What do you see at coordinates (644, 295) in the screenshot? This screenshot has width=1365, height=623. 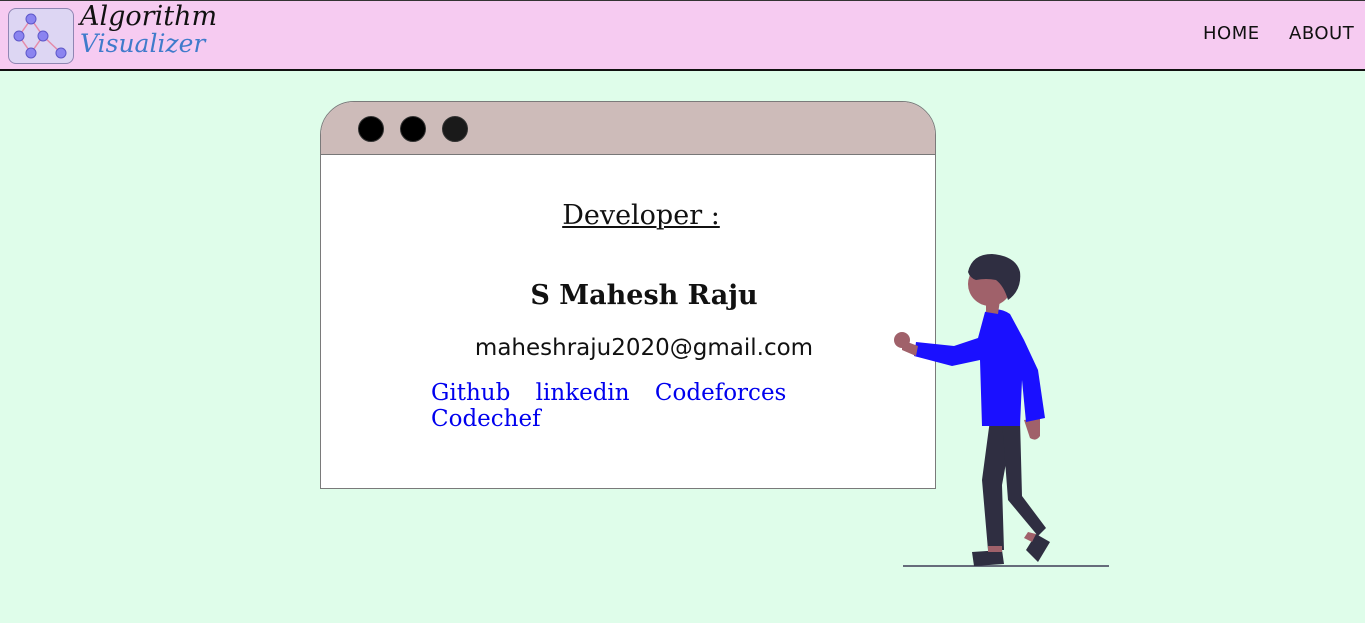 I see `developer-name: S Mahesh Raju` at bounding box center [644, 295].